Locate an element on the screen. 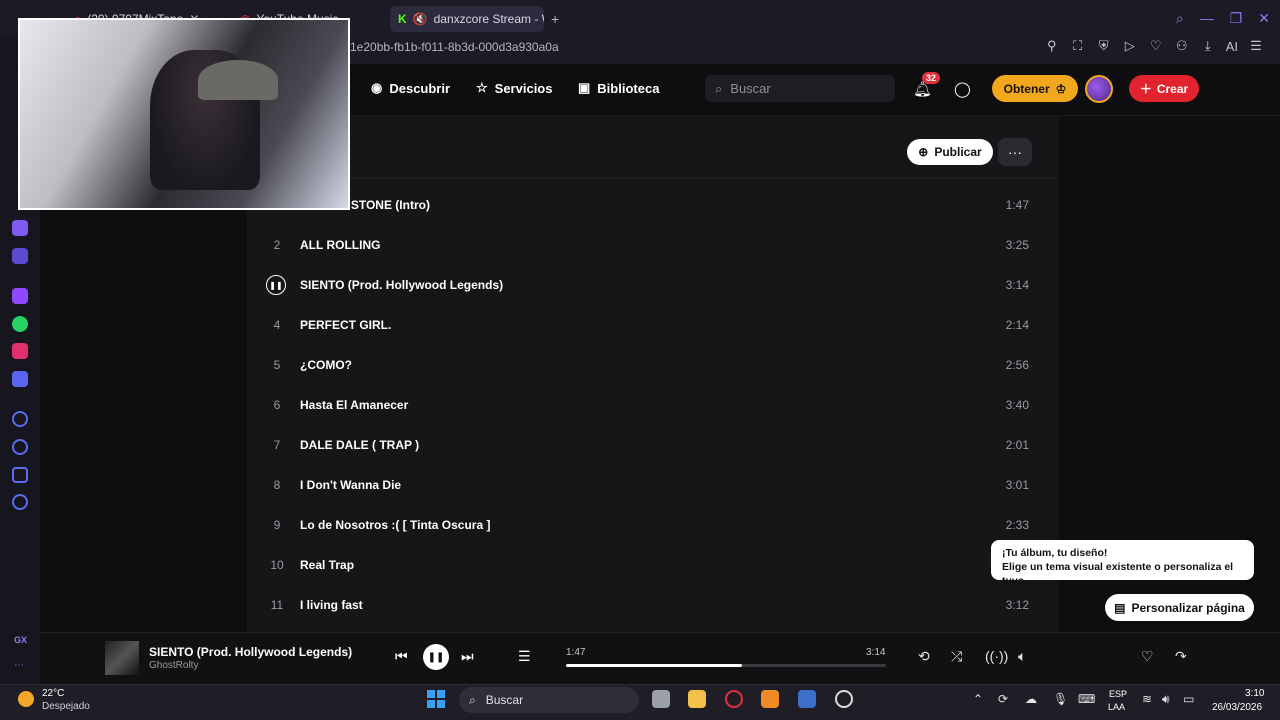 The width and height of the screenshot is (1280, 720). speaker-icon: 🔊︎ is located at coordinates (1166, 699).